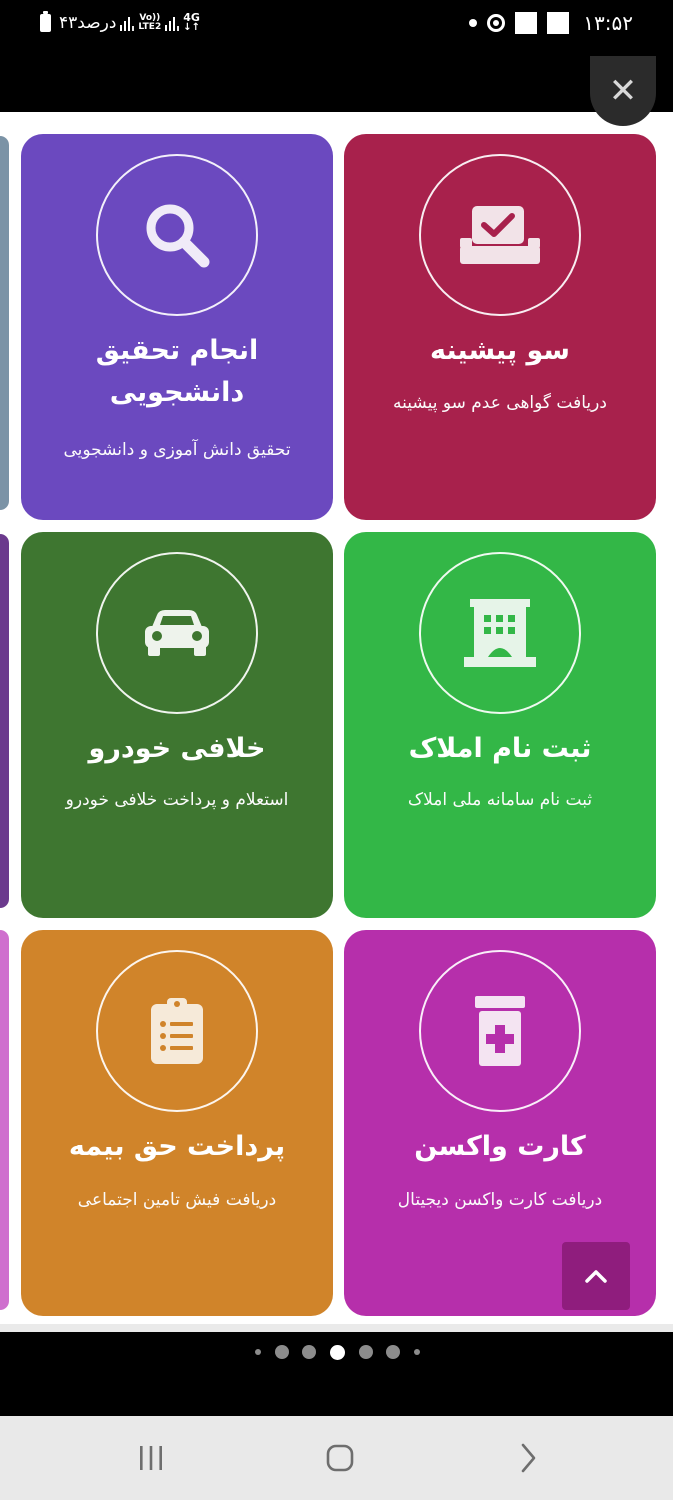 This screenshot has height=1500, width=673. I want to click on card-insurance-payment: پرداخت حق بیمه دریافت فیش تامین اجتماعی, so click(177, 1123).